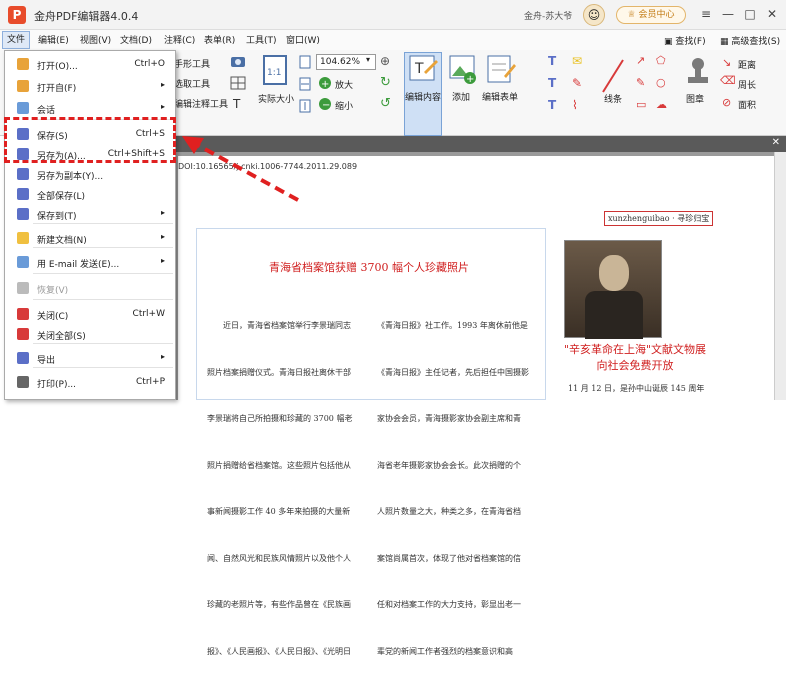 The image size is (786, 690). What do you see at coordinates (661, 104) in the screenshot?
I see `cloud-icon: ☁` at bounding box center [661, 104].